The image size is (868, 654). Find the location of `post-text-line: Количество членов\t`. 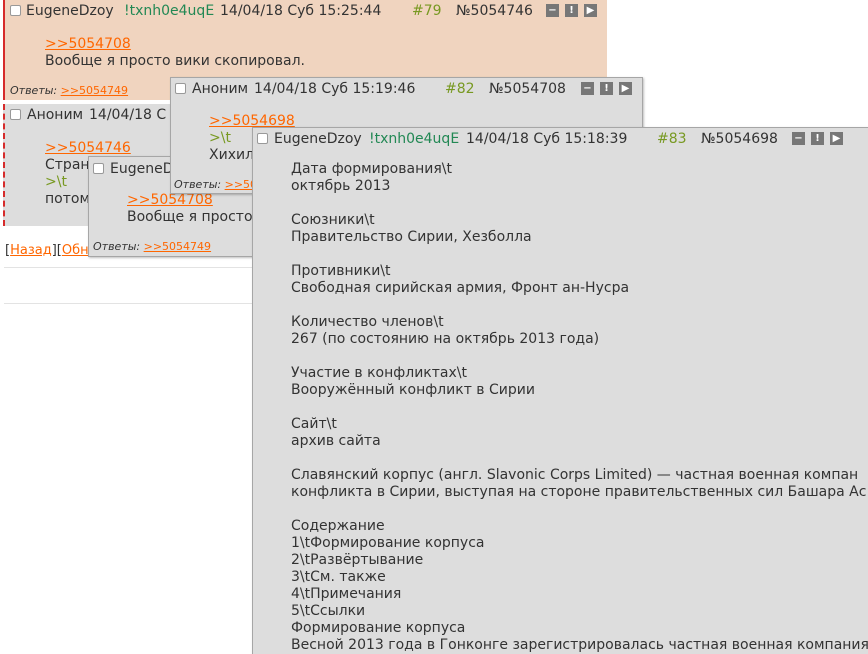

post-text-line: Количество членов\t is located at coordinates (367, 322).